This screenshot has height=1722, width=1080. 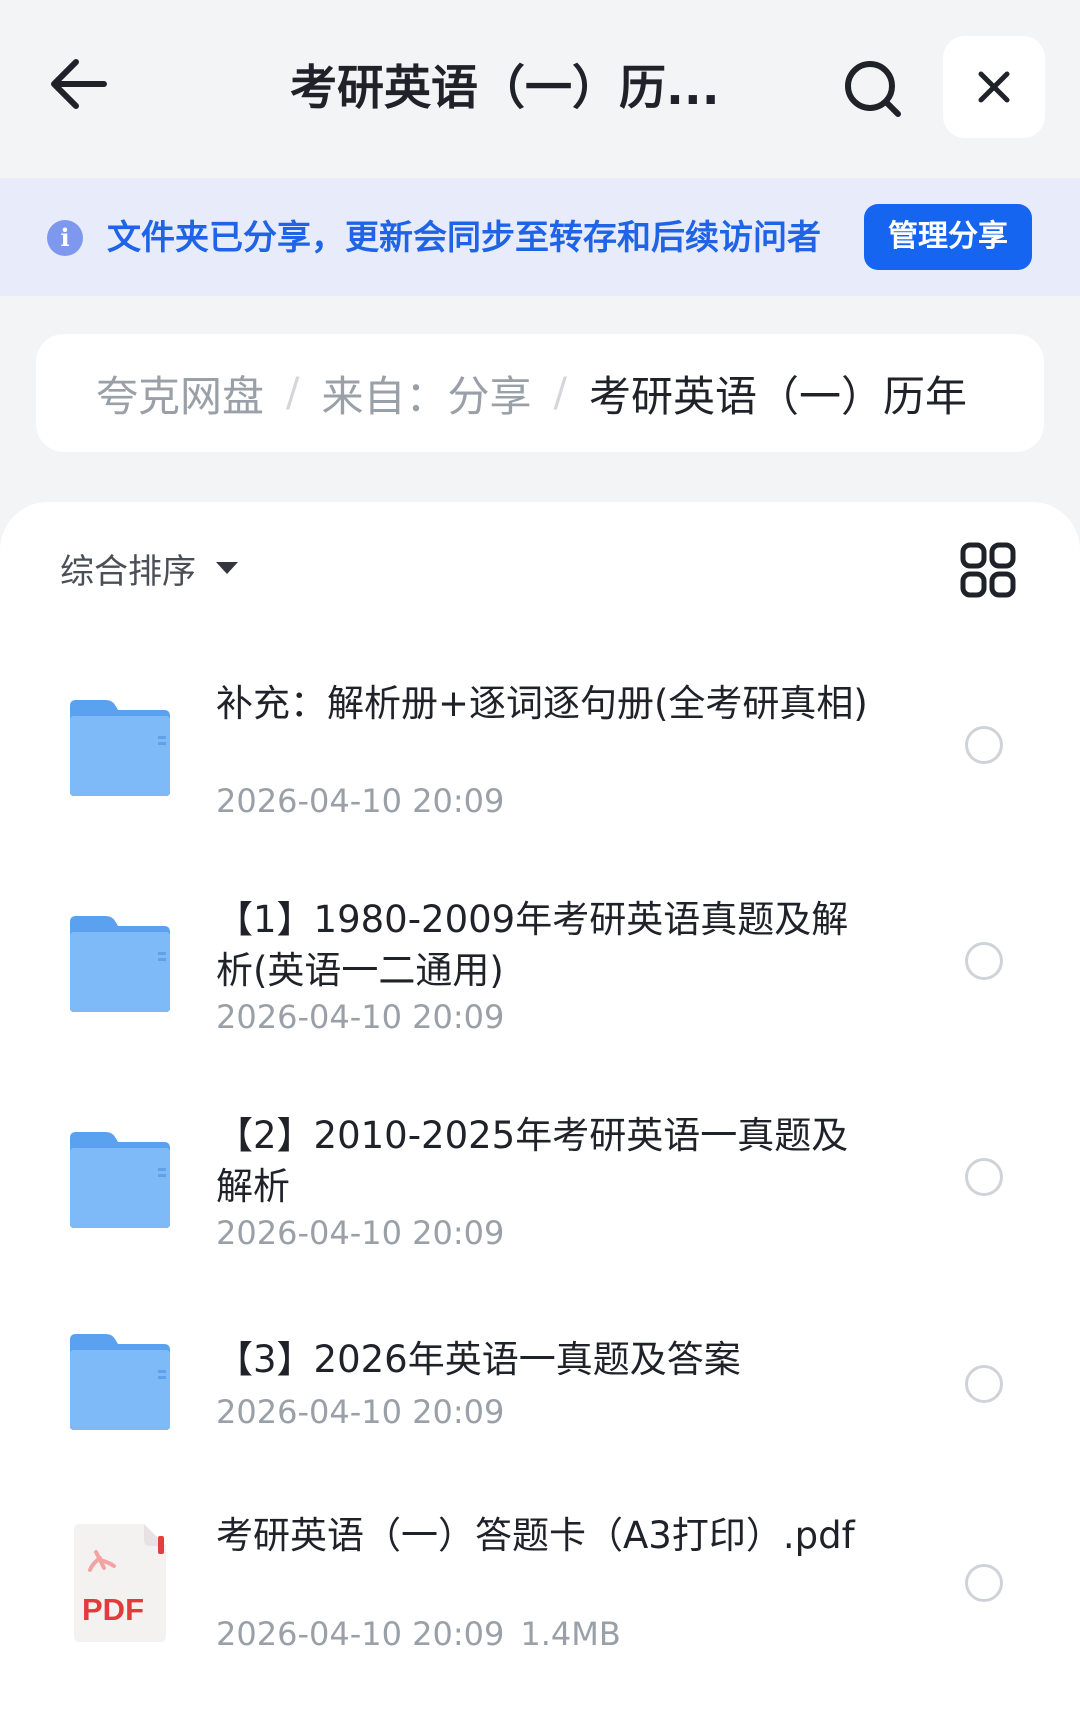 I want to click on file-row: 【2】2010-2025年考研英语一真题及解析 2026-04-10 20:09, so click(x=540, y=1177).